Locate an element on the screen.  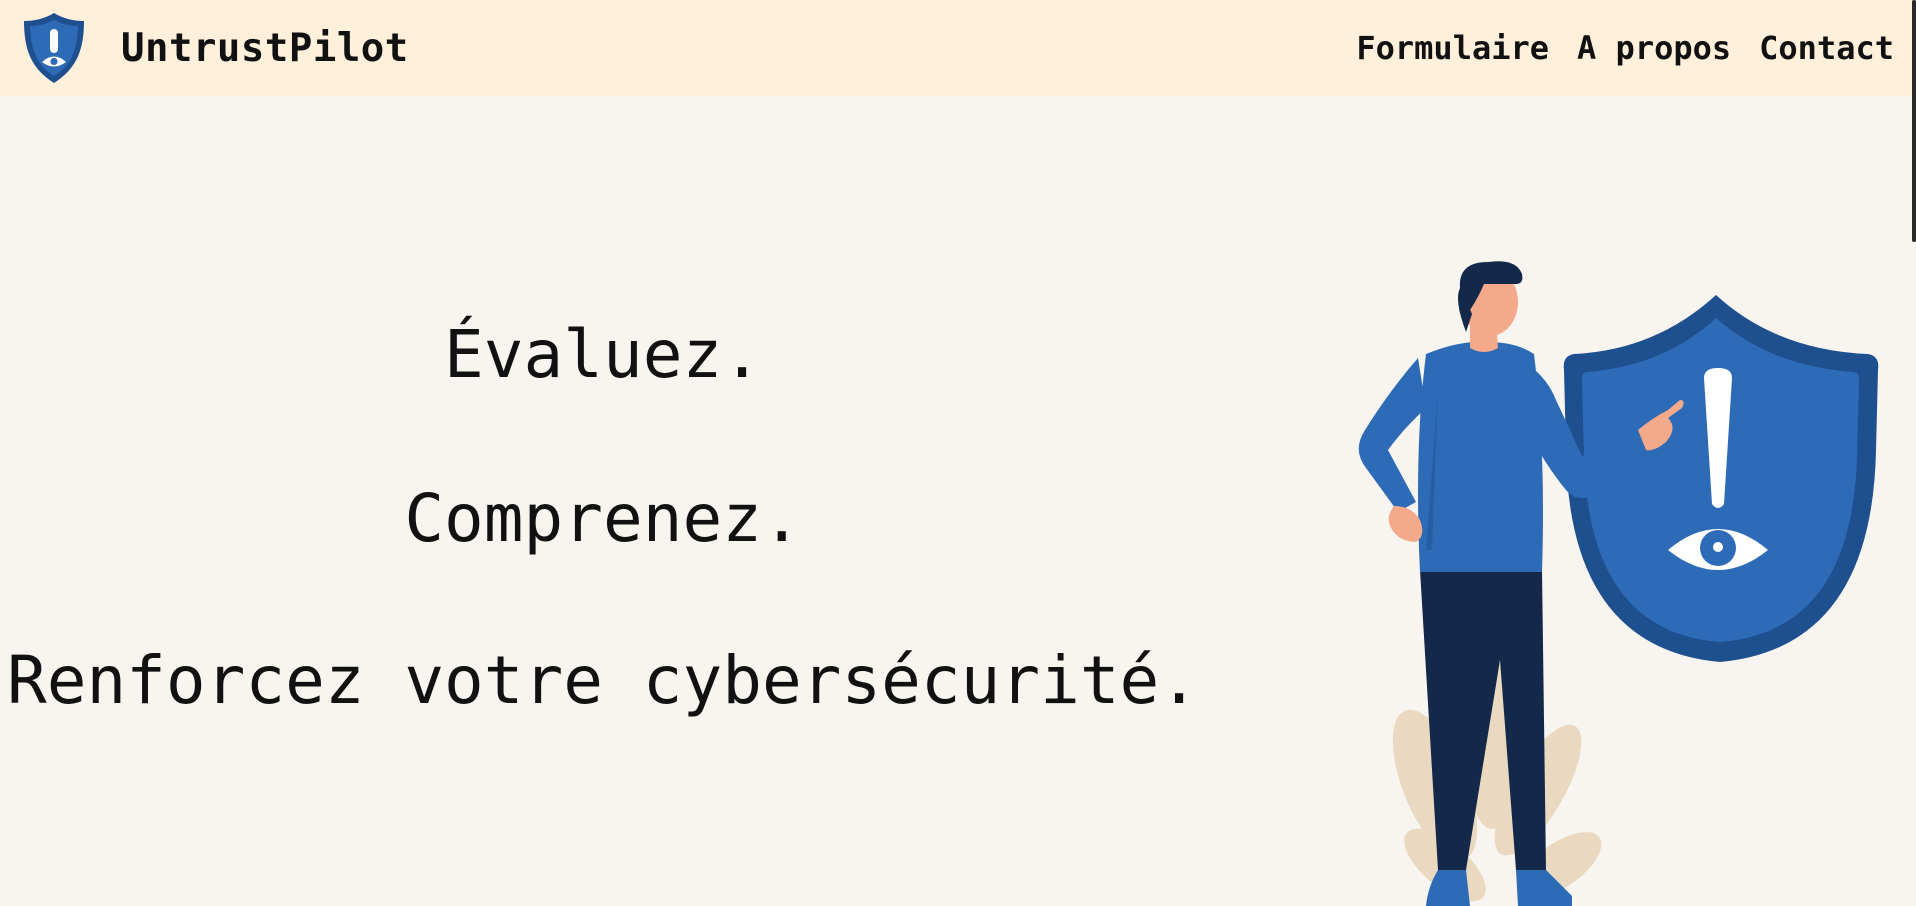
main-nav: Formulaire A propos Contact is located at coordinates (1625, 48).